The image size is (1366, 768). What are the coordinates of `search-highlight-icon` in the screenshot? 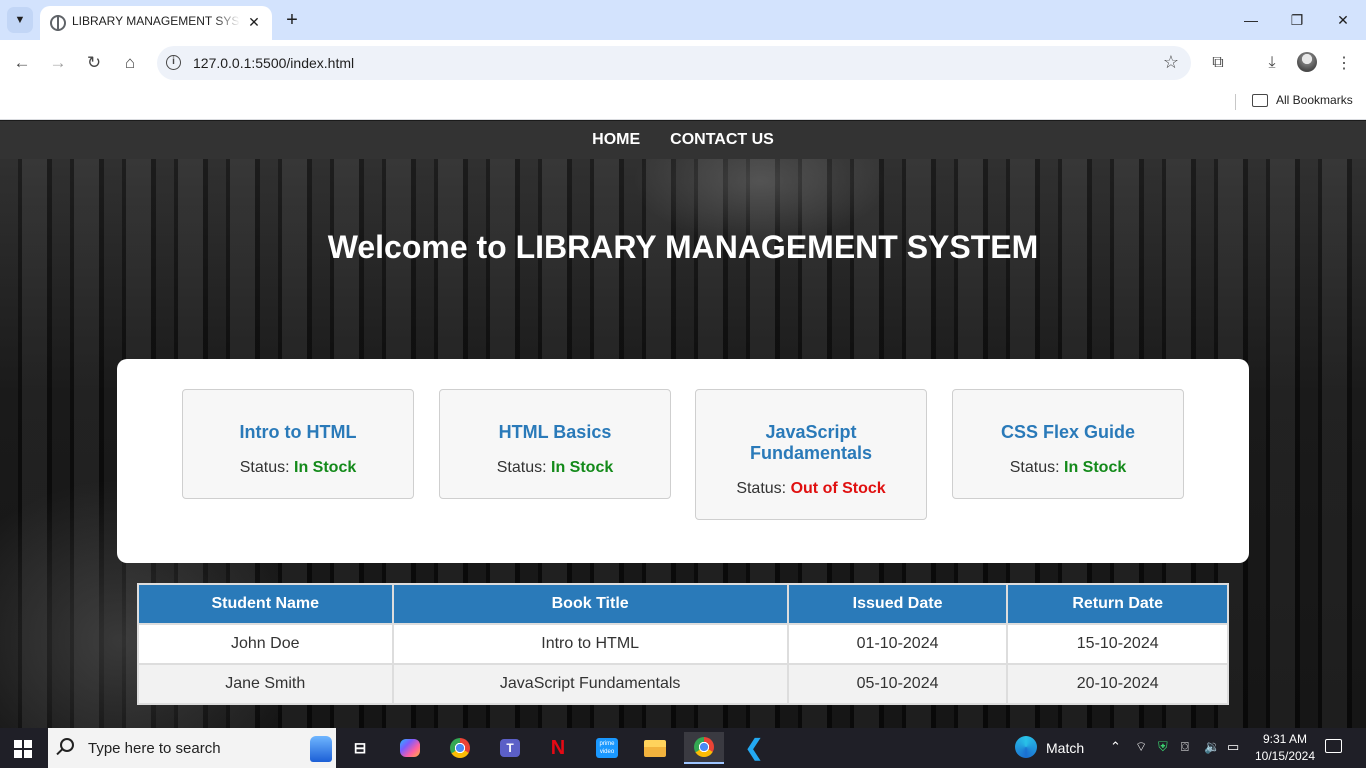 It's located at (321, 749).